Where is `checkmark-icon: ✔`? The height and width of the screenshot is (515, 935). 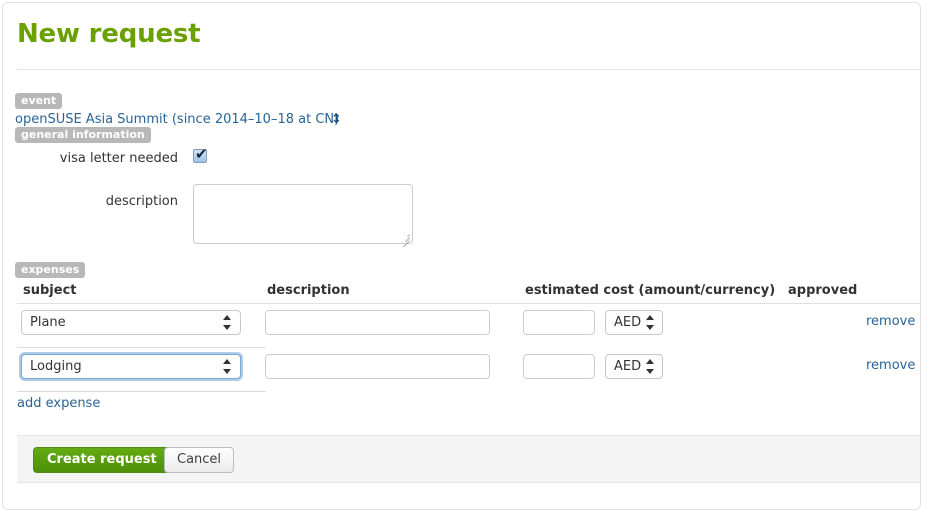
checkmark-icon: ✔ is located at coordinates (201, 154).